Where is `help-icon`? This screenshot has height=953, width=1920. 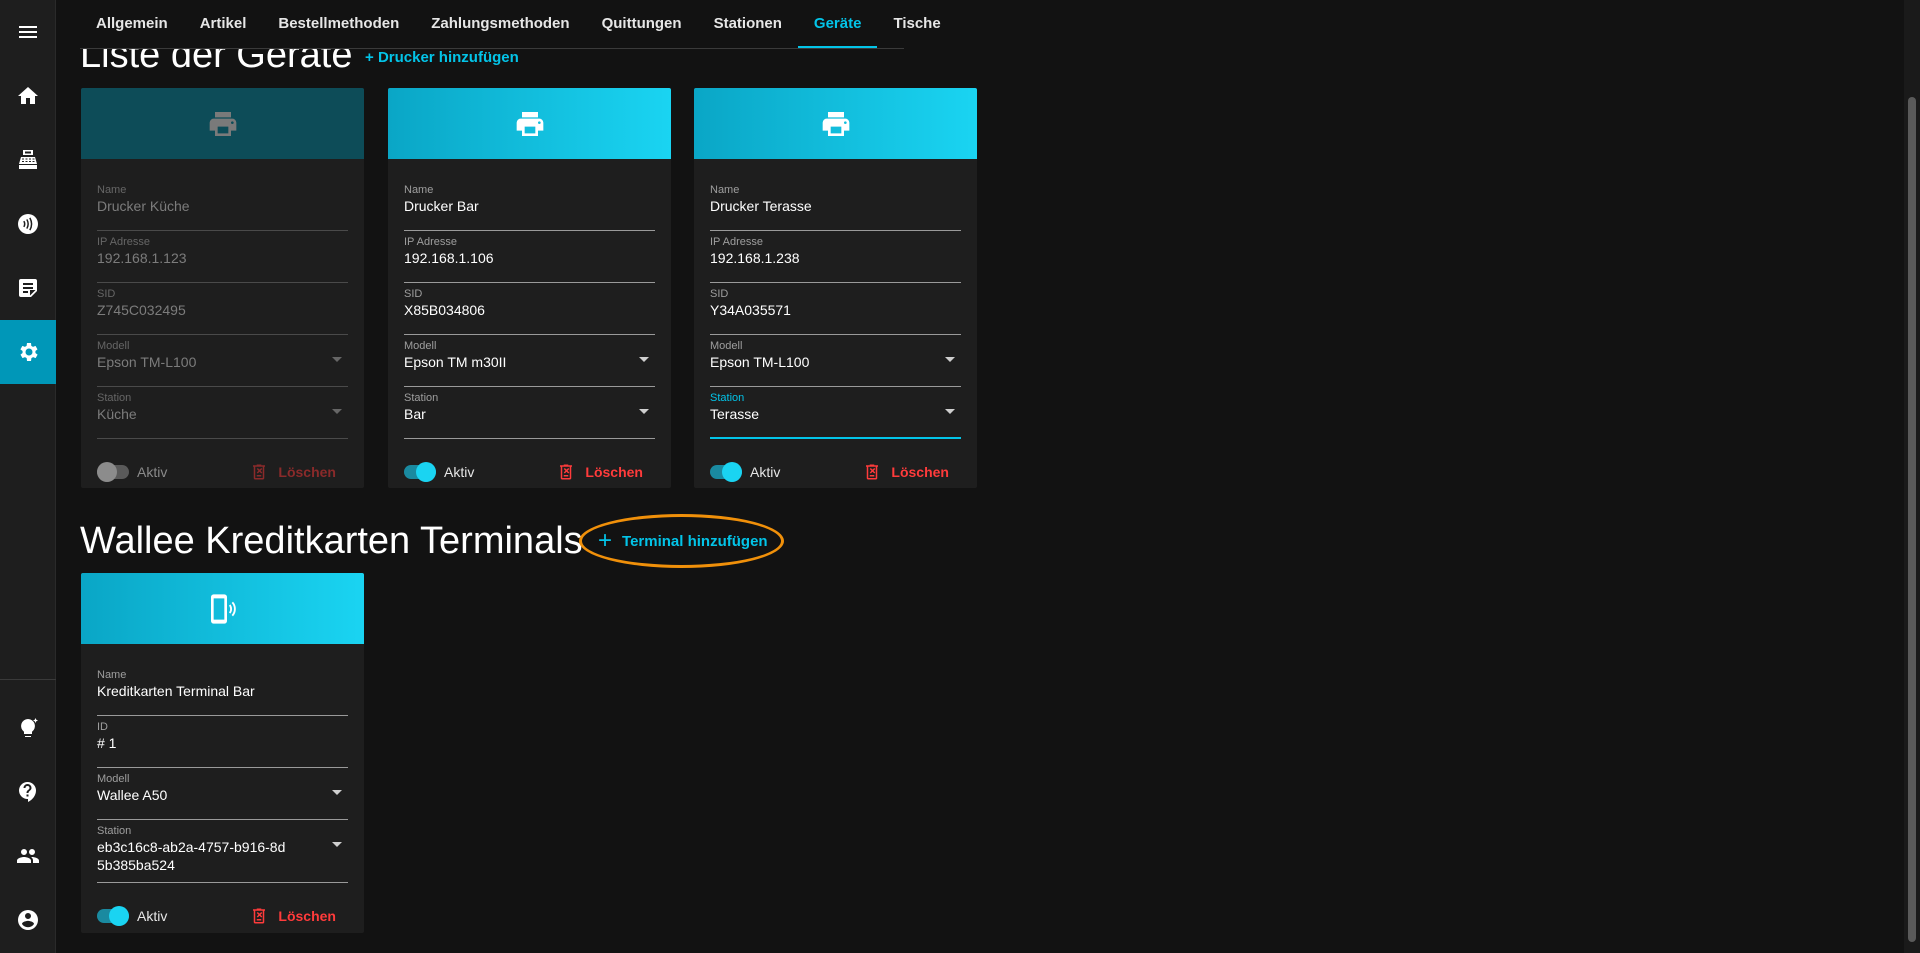
help-icon is located at coordinates (27, 792).